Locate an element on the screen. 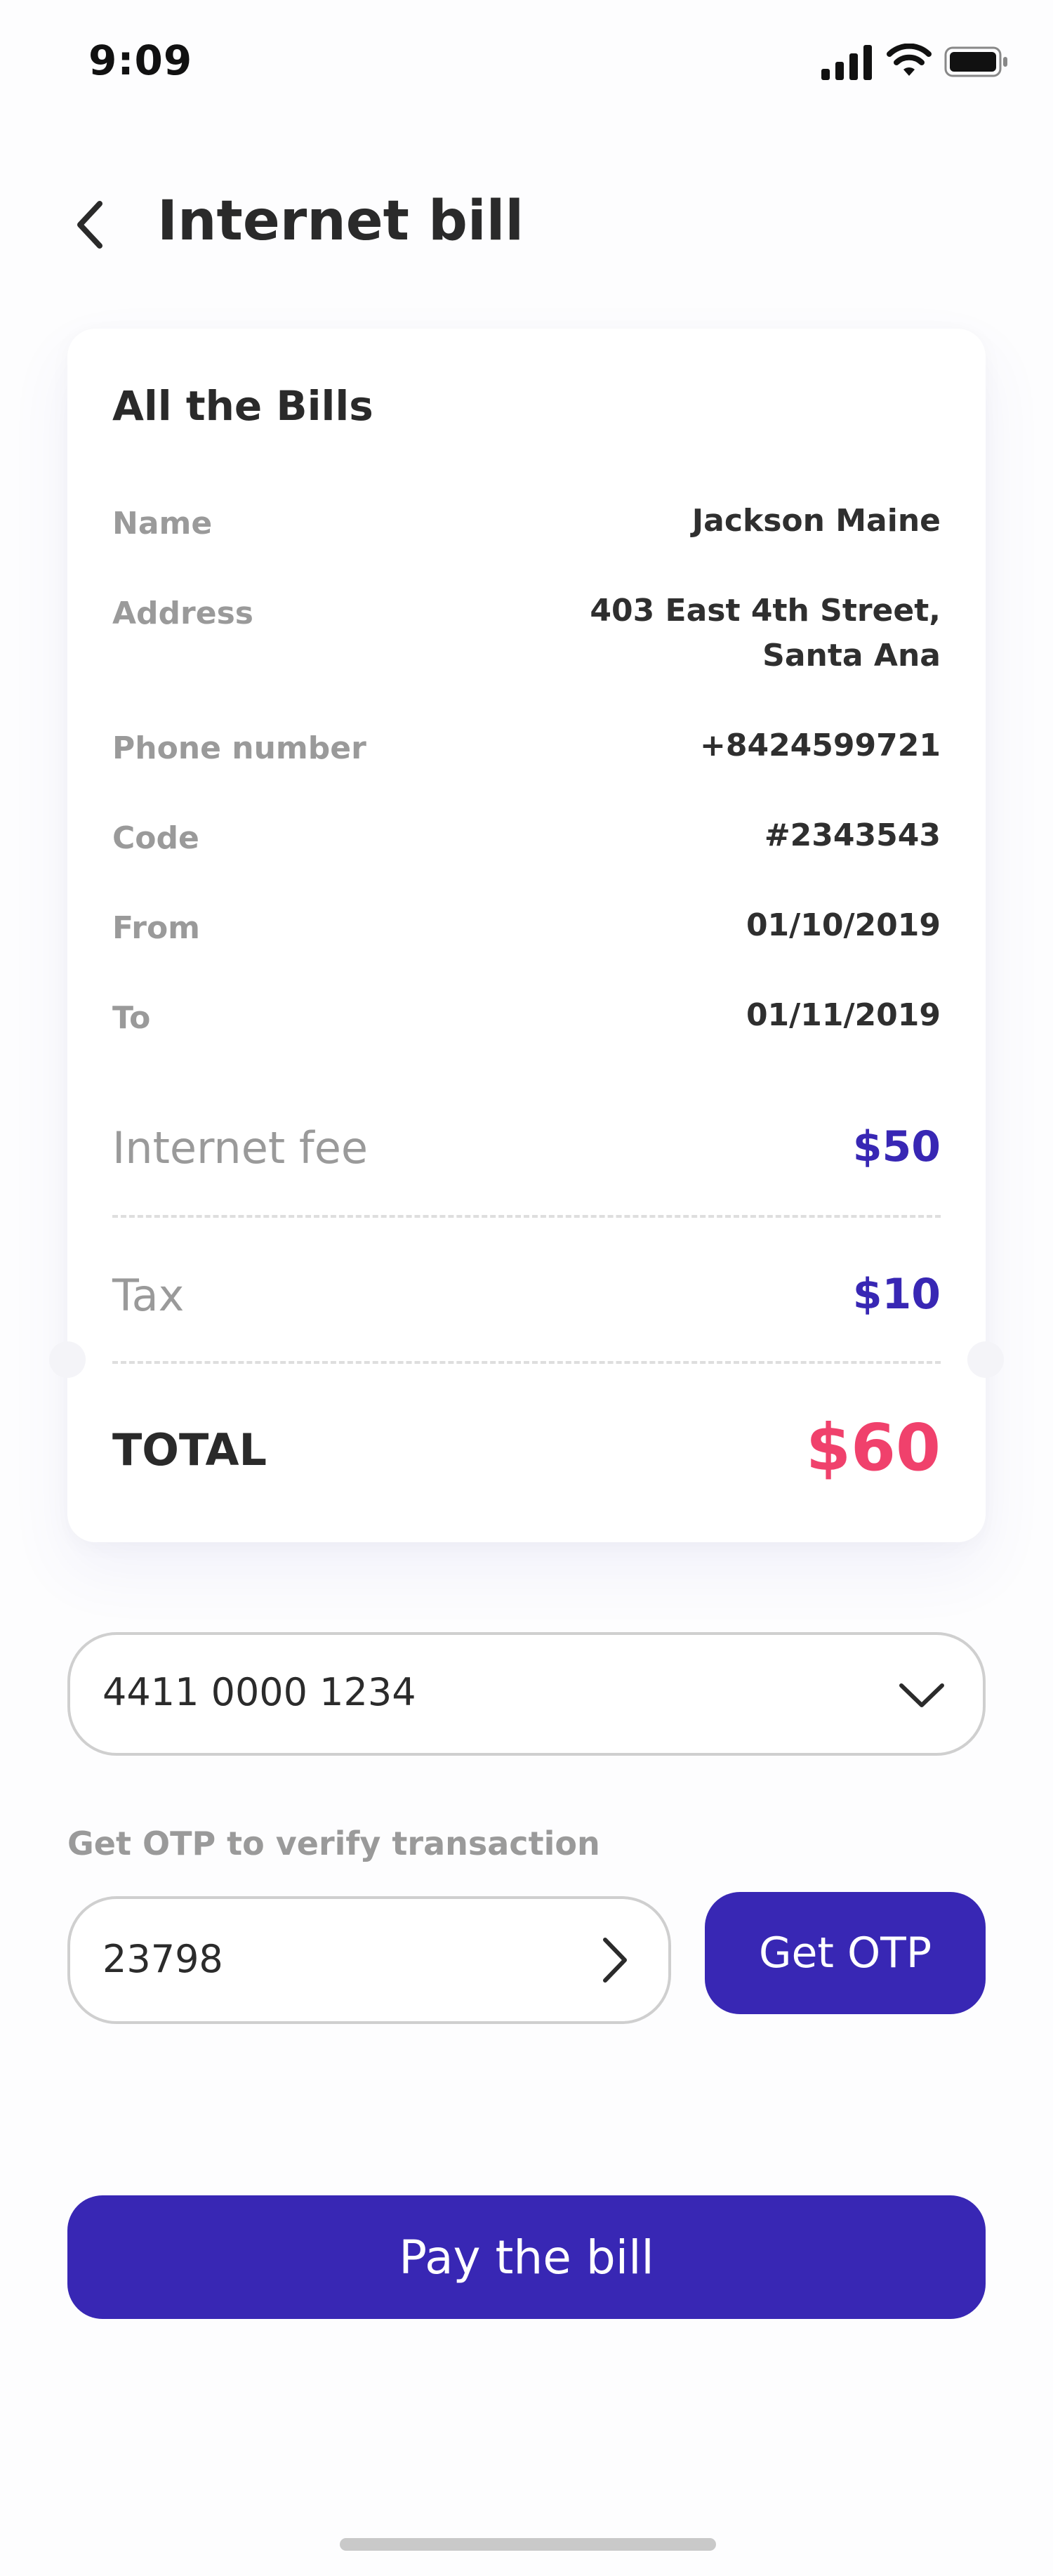 Image resolution: width=1053 pixels, height=2576 pixels. address-label: Address is located at coordinates (182, 613).